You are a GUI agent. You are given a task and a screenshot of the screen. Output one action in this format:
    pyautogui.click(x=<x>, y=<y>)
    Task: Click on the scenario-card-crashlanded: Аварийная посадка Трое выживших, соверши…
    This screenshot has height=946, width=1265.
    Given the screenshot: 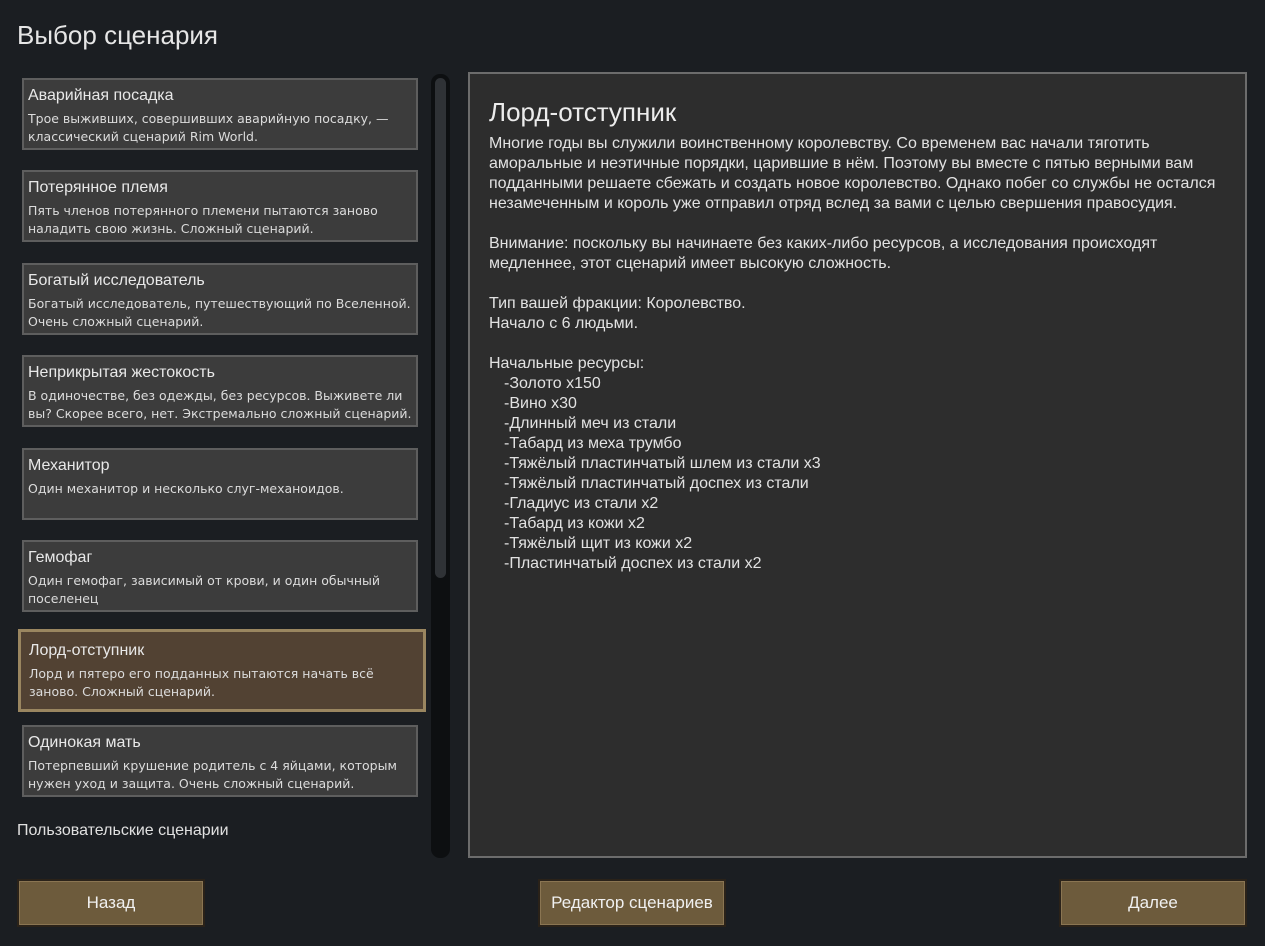 What is the action you would take?
    pyautogui.click(x=220, y=114)
    